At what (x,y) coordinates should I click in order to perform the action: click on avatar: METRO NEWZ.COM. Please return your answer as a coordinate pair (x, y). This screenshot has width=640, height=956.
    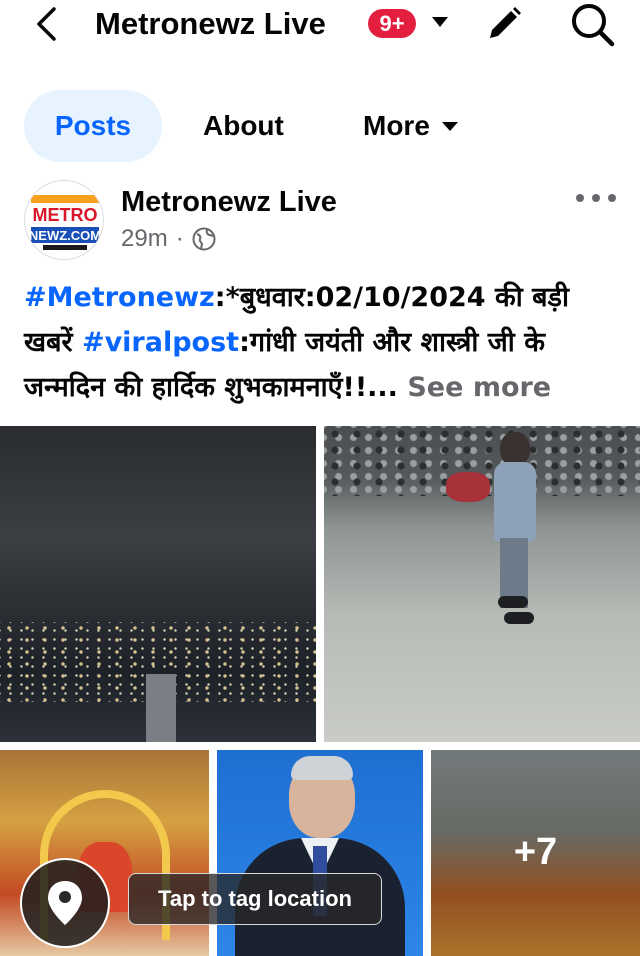
    Looking at the image, I should click on (64, 220).